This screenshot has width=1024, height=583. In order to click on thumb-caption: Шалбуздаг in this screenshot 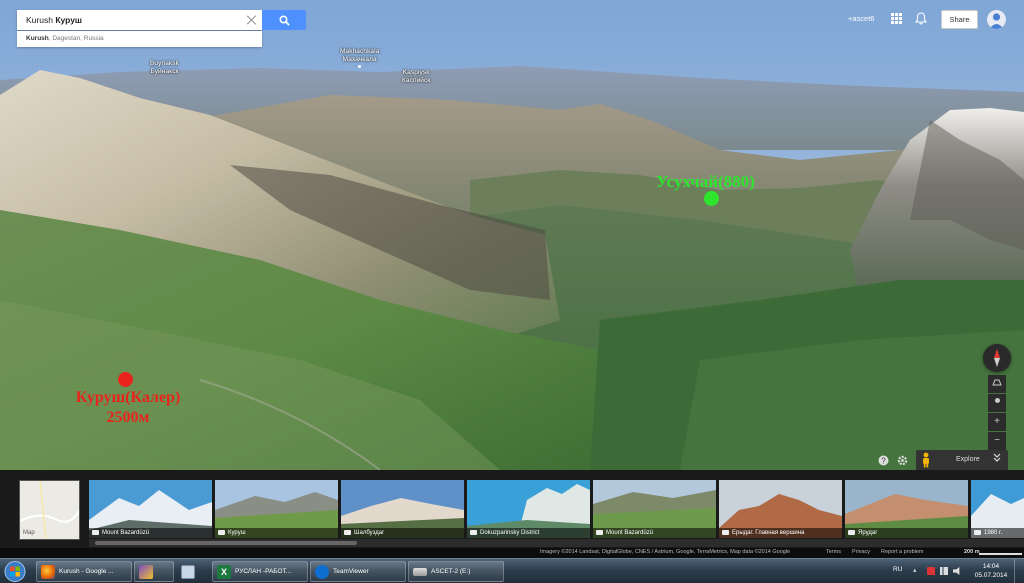, I will do `click(369, 533)`.